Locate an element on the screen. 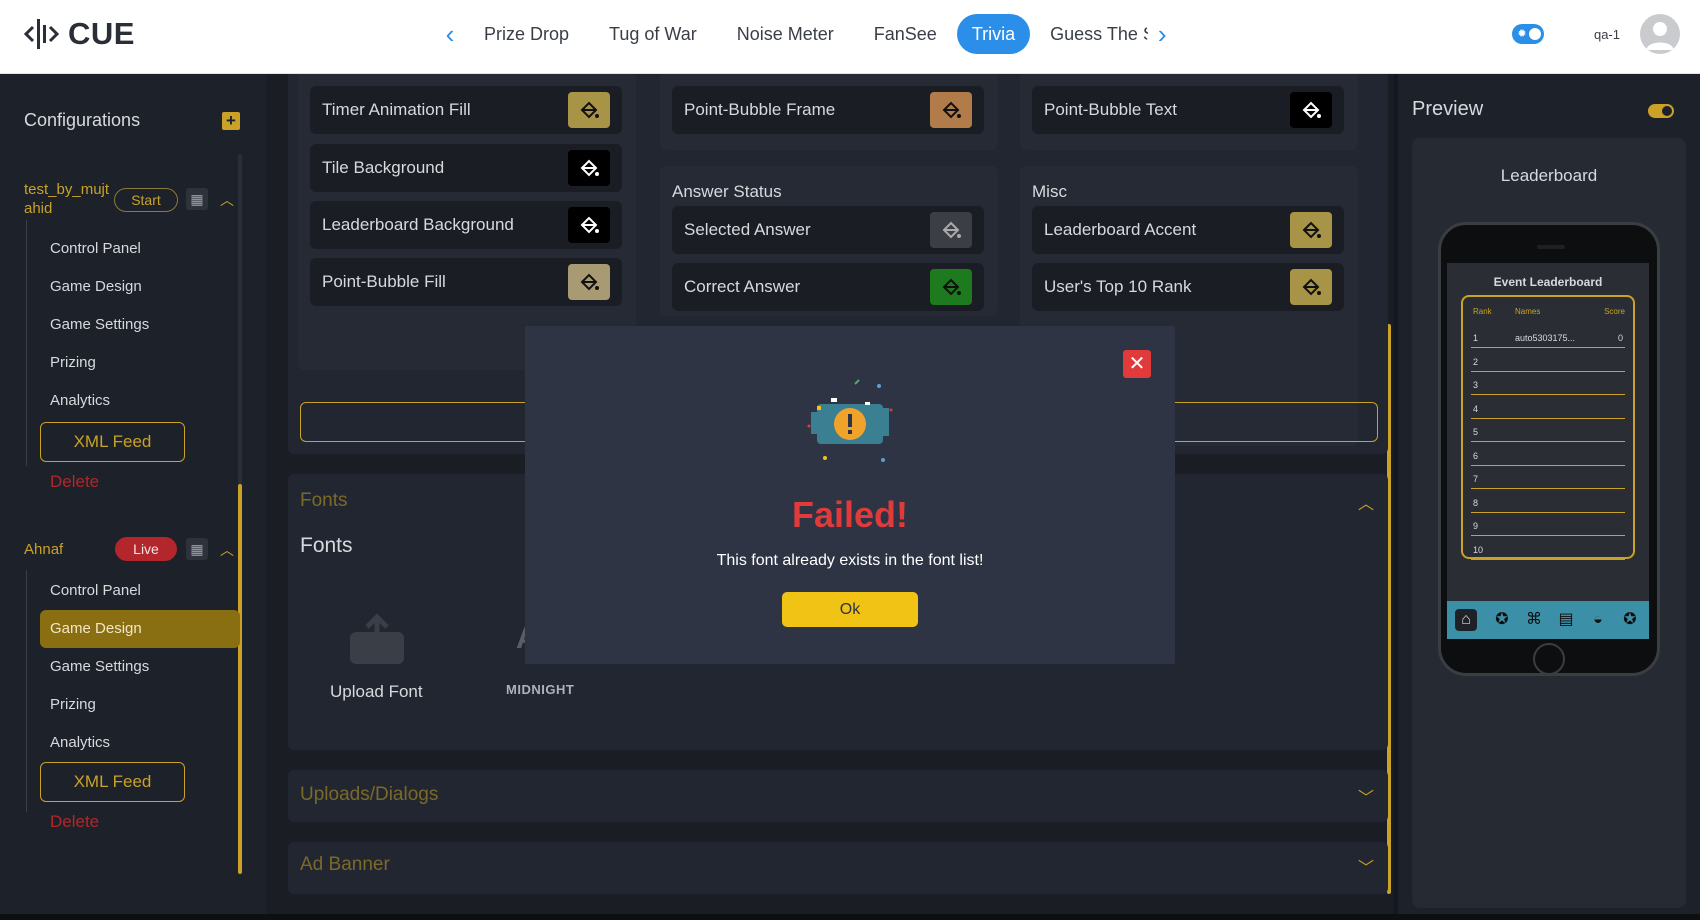  prize-icon: ◒ is located at coordinates (1598, 620).